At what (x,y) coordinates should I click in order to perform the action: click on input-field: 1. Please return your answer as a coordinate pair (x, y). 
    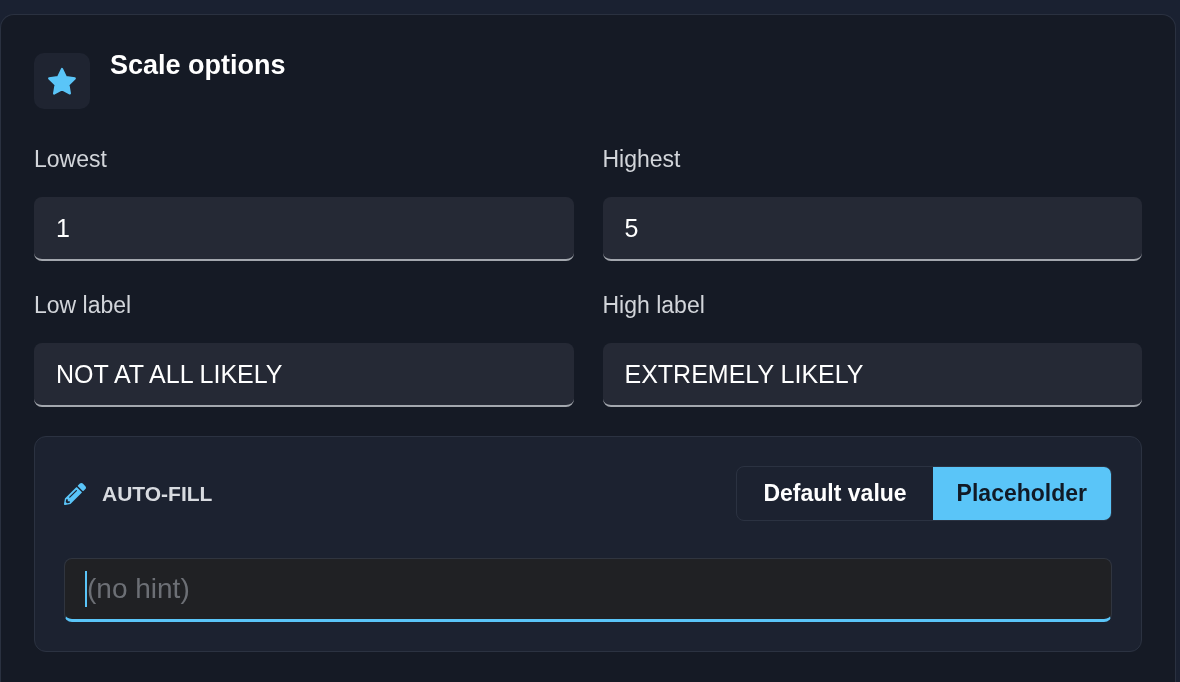
    Looking at the image, I should click on (304, 229).